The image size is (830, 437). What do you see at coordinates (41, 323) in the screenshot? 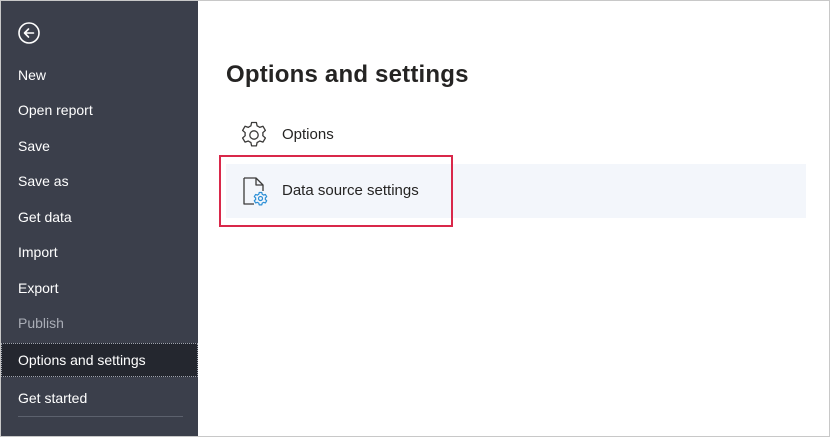
I see `sidebar-item-publish: Publish` at bounding box center [41, 323].